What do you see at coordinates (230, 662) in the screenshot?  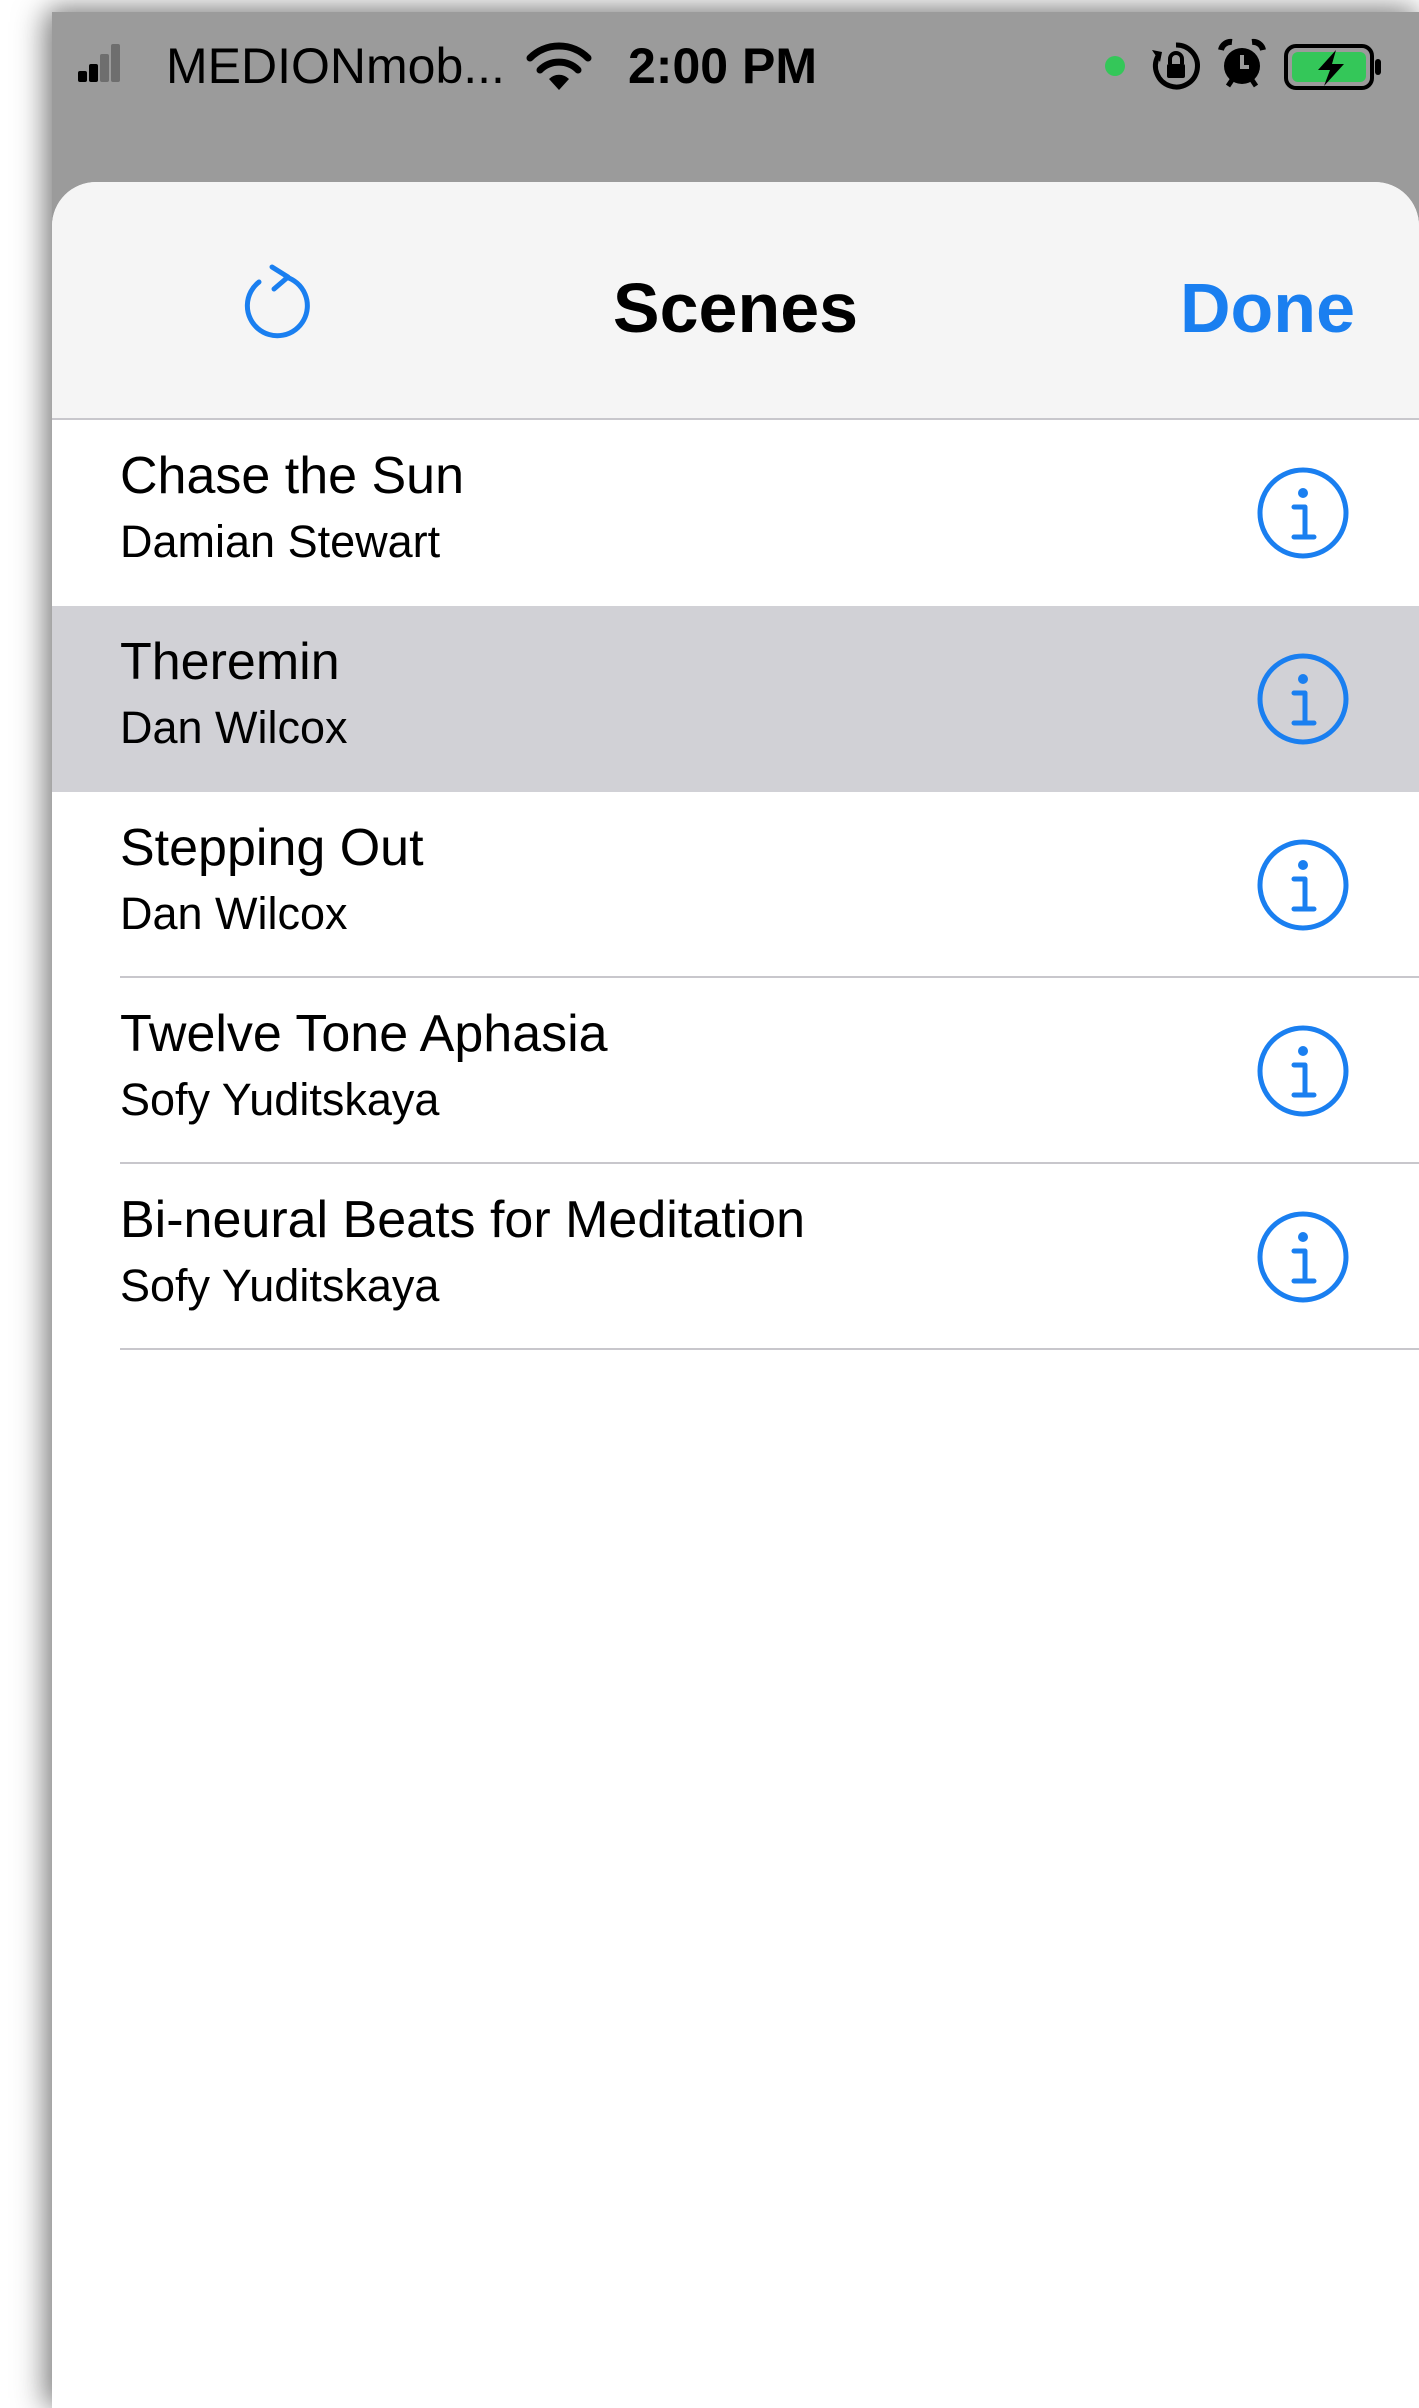 I see `scene-title: Theremin` at bounding box center [230, 662].